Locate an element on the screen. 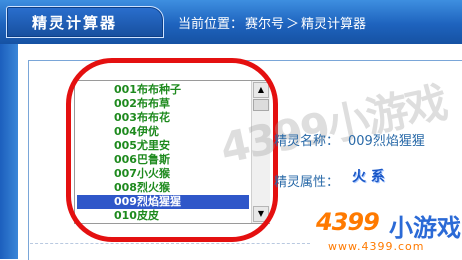 This screenshot has width=462, height=260. attribute-badge: 火 系 is located at coordinates (368, 177).